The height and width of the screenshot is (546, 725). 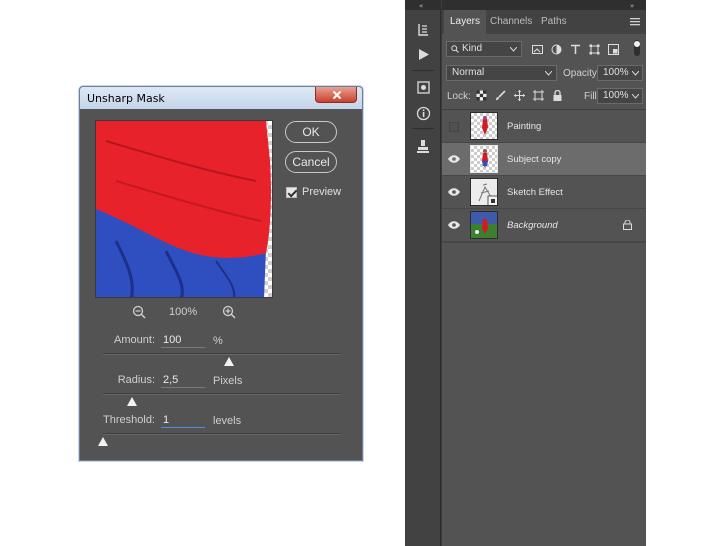 I want to click on adjustment-filter-icon, so click(x=556, y=49).